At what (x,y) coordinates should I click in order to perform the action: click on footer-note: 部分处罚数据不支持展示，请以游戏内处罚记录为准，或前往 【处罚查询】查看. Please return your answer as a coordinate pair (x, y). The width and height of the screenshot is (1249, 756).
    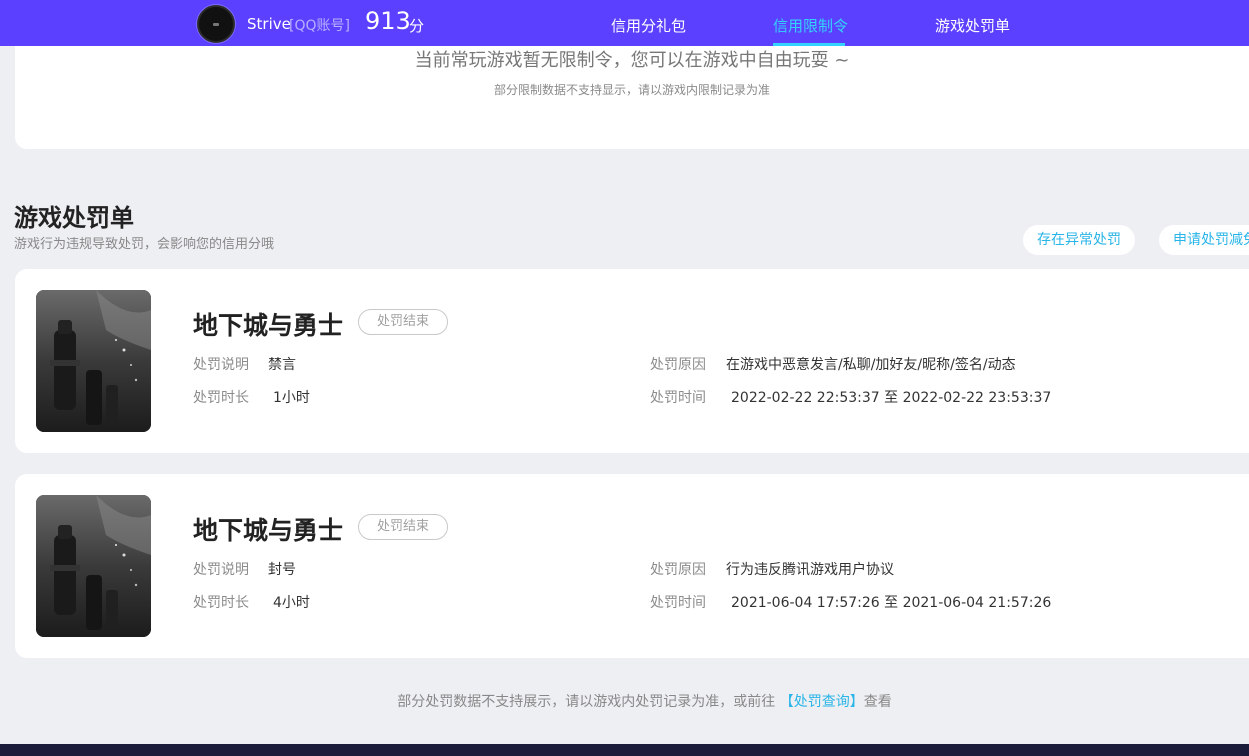
    Looking at the image, I should click on (624, 701).